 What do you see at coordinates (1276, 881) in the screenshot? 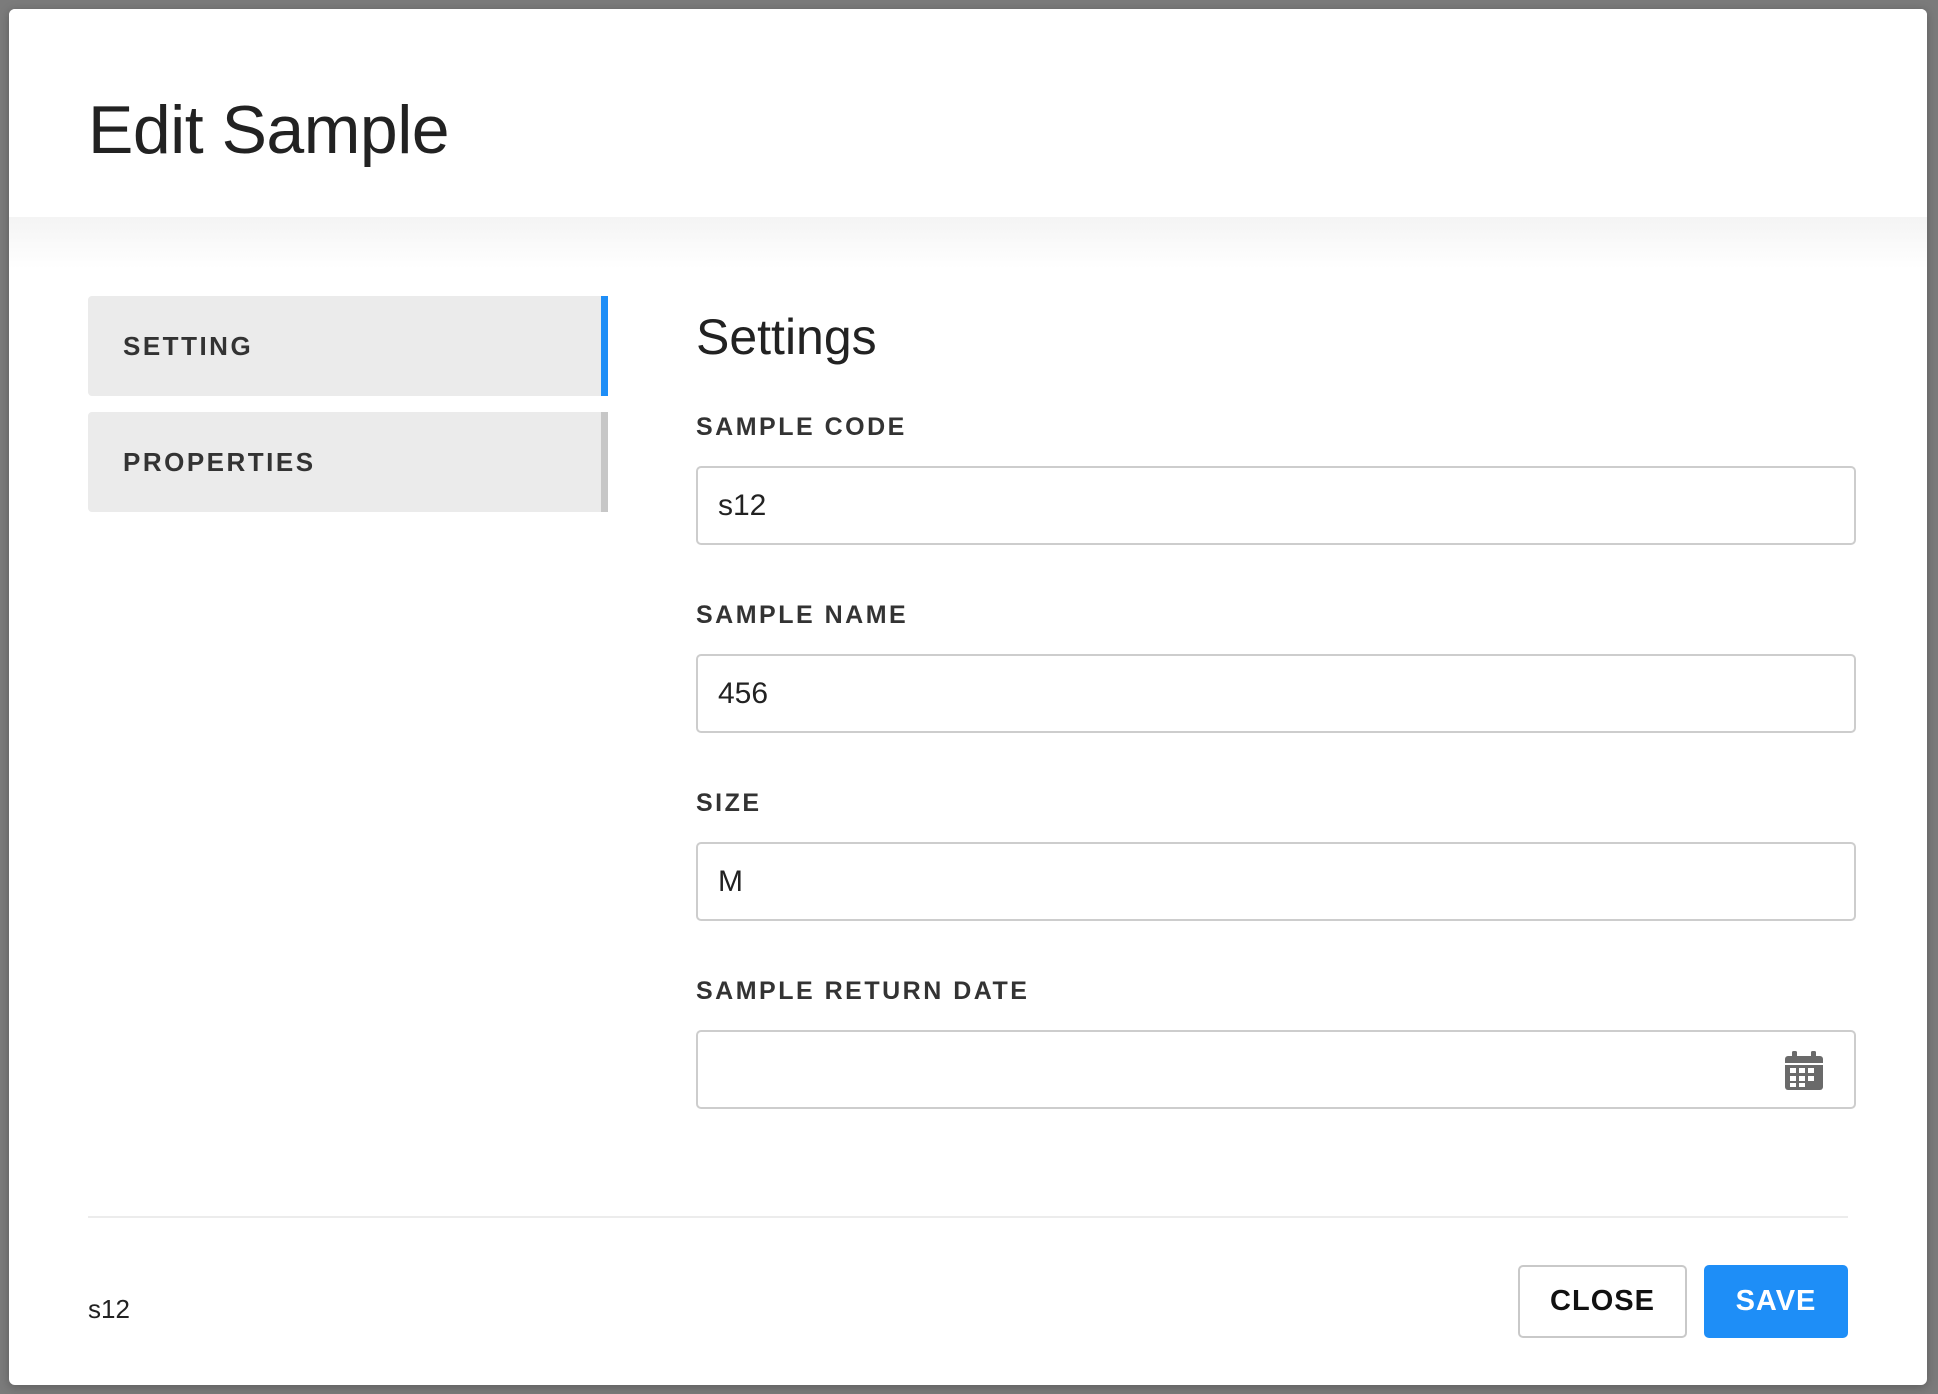
I see `size-input: M` at bounding box center [1276, 881].